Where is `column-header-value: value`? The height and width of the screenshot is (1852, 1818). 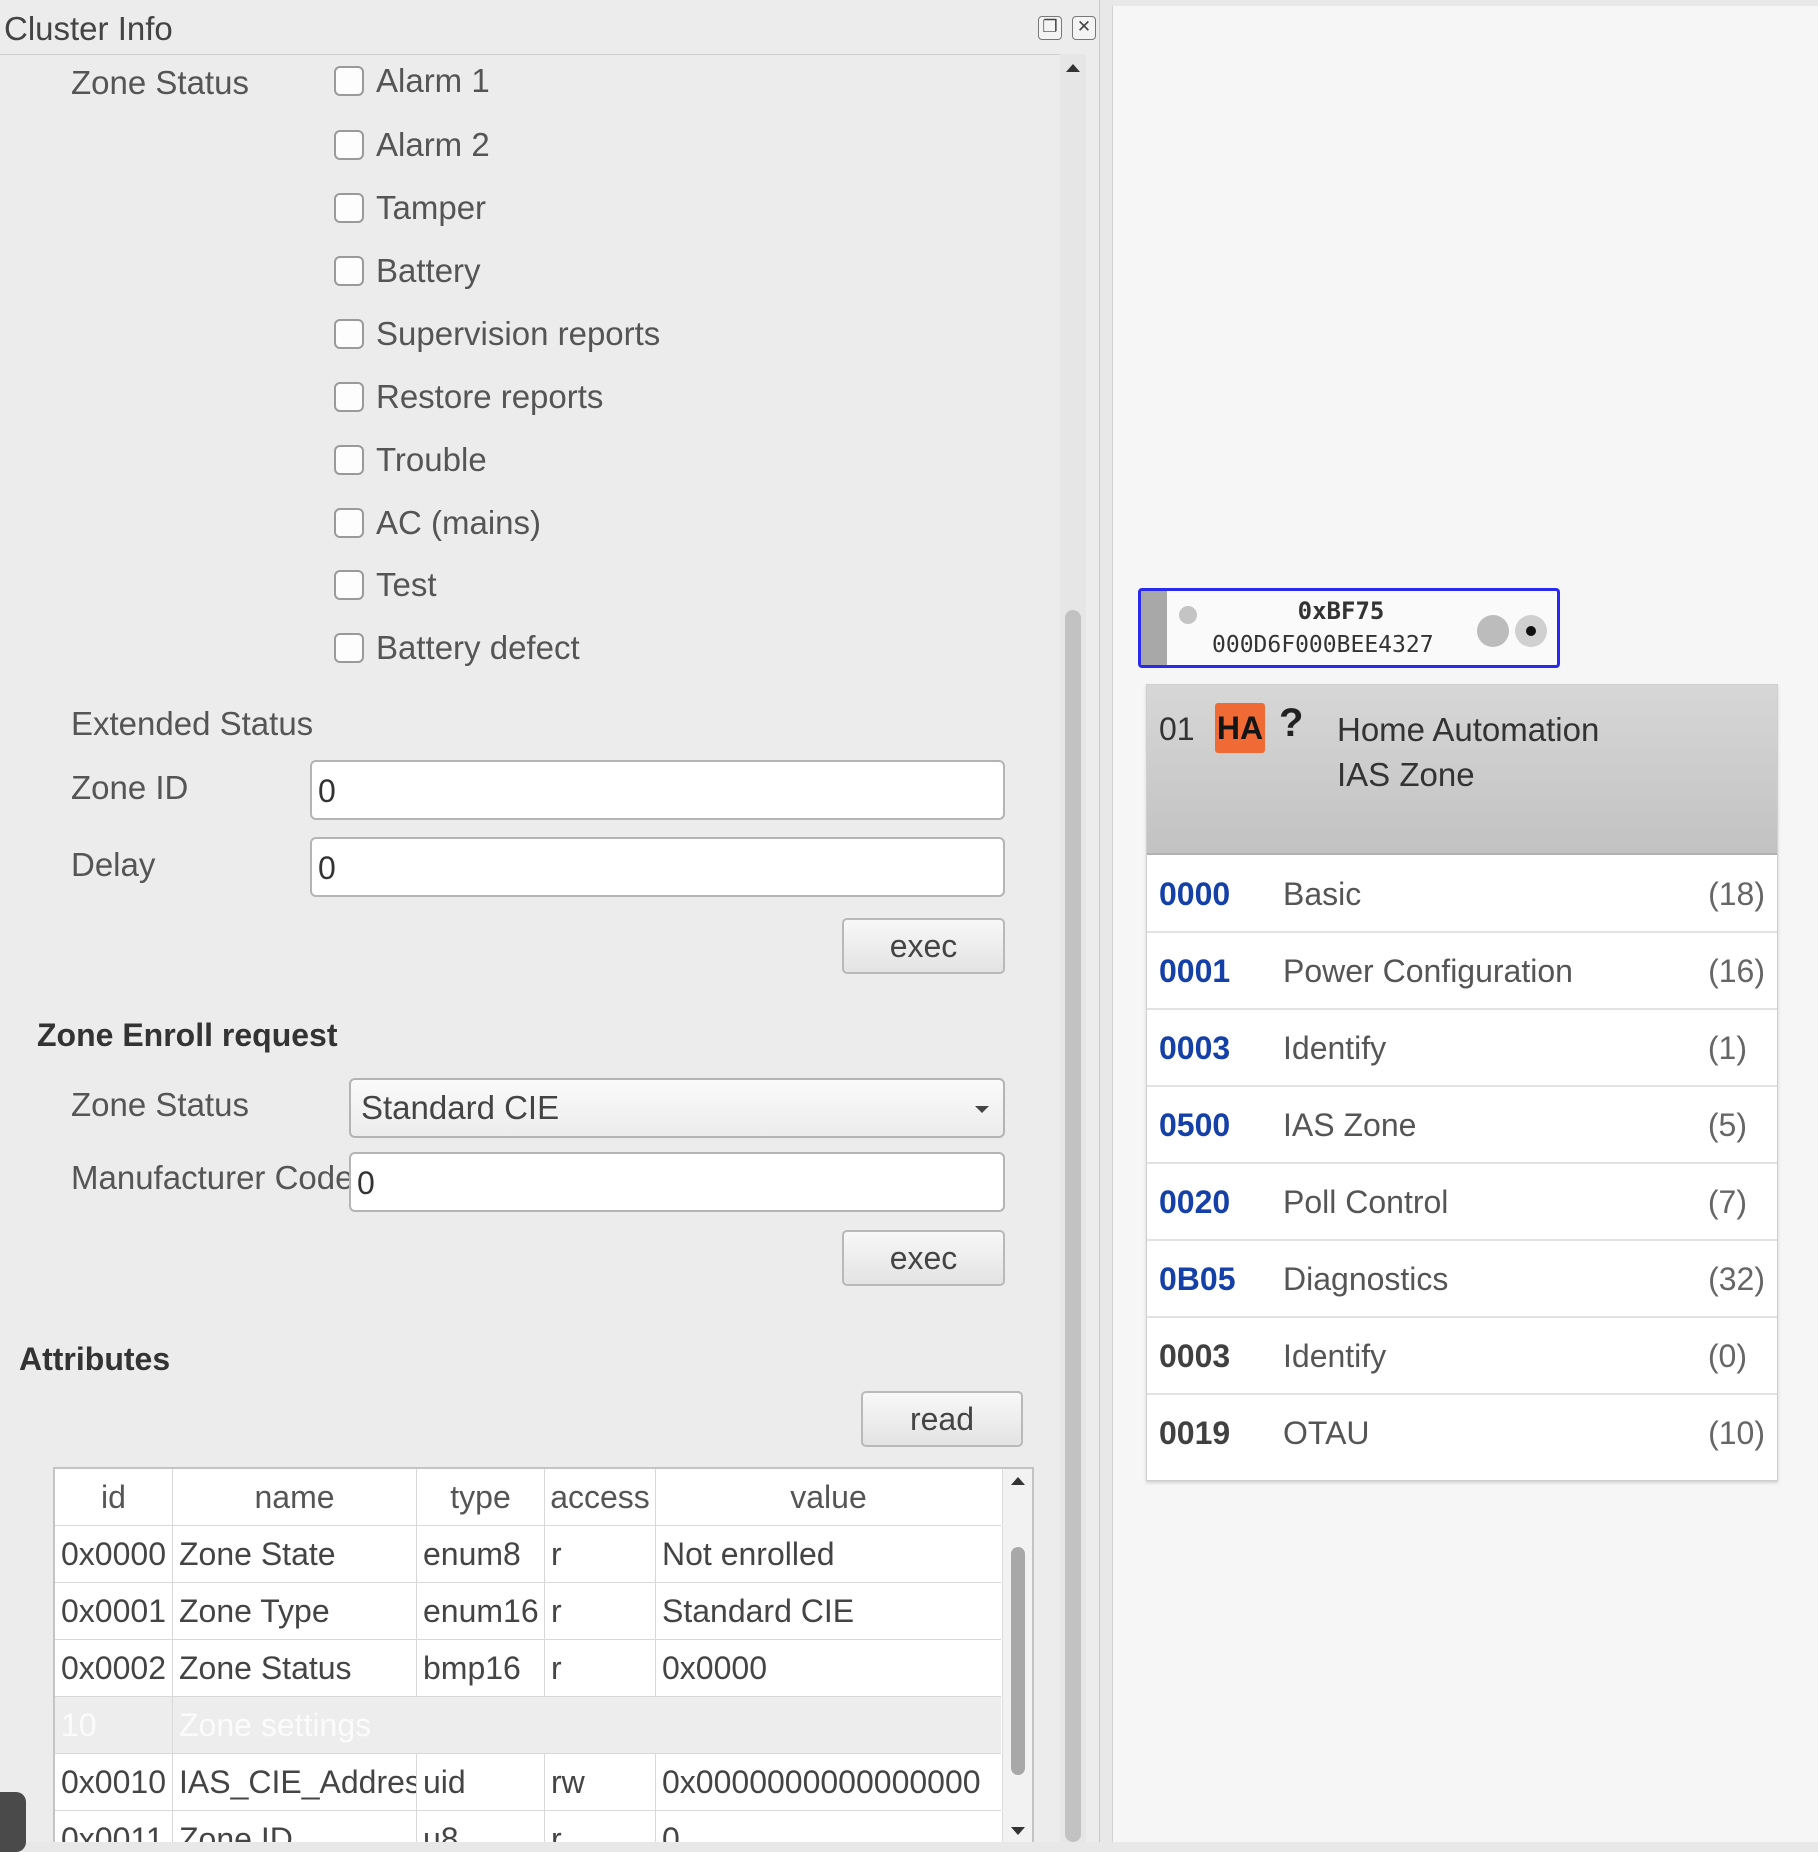 column-header-value: value is located at coordinates (828, 1497).